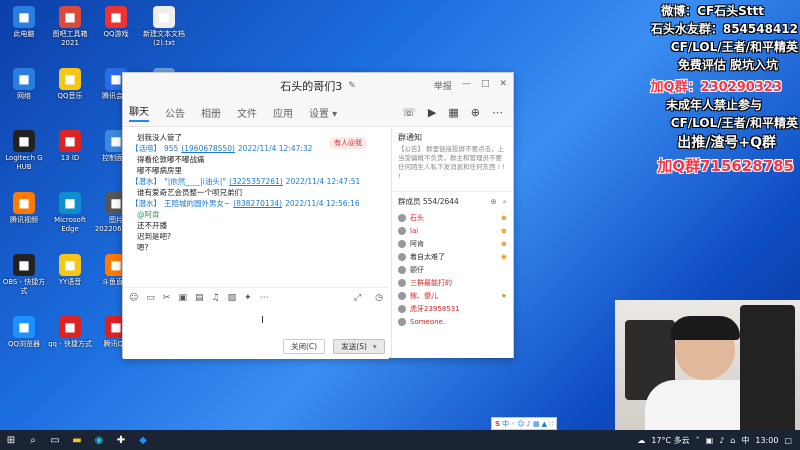  I want to click on edge-taskbar-icon: ◉, so click(99, 440).